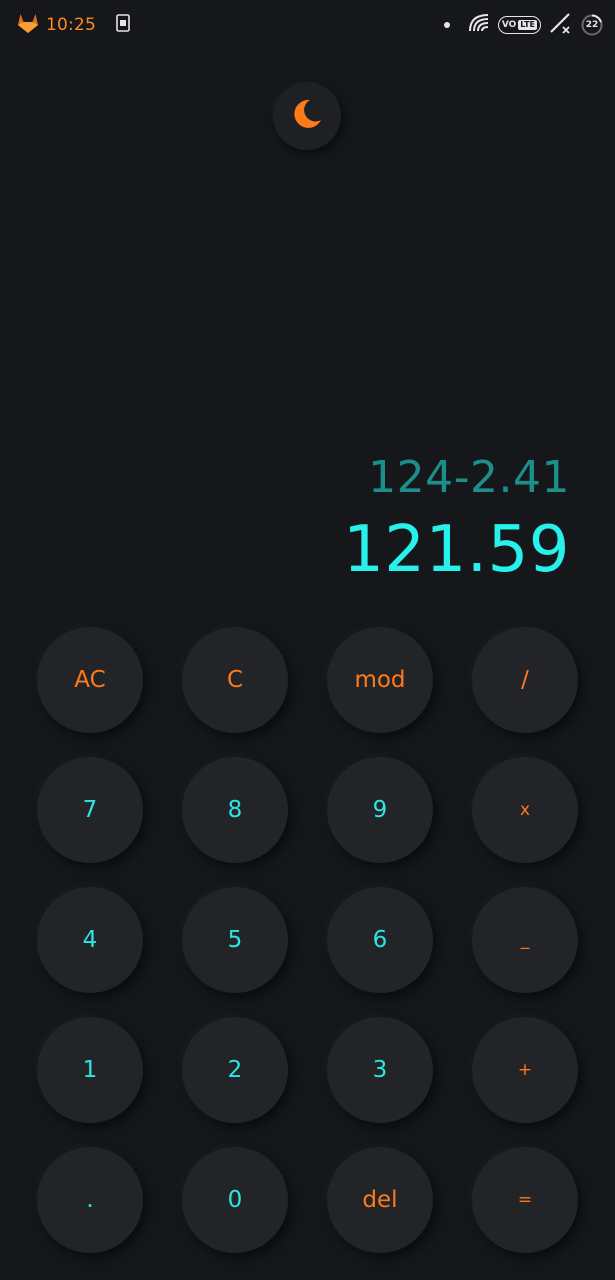 Image resolution: width=615 pixels, height=1280 pixels. What do you see at coordinates (525, 680) in the screenshot?
I see `divide-button: /` at bounding box center [525, 680].